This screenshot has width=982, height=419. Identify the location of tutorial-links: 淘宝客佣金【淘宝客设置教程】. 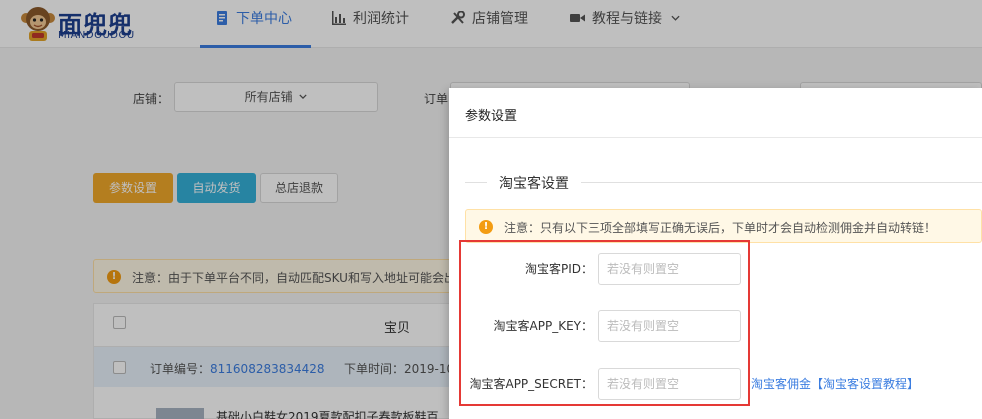
(835, 383).